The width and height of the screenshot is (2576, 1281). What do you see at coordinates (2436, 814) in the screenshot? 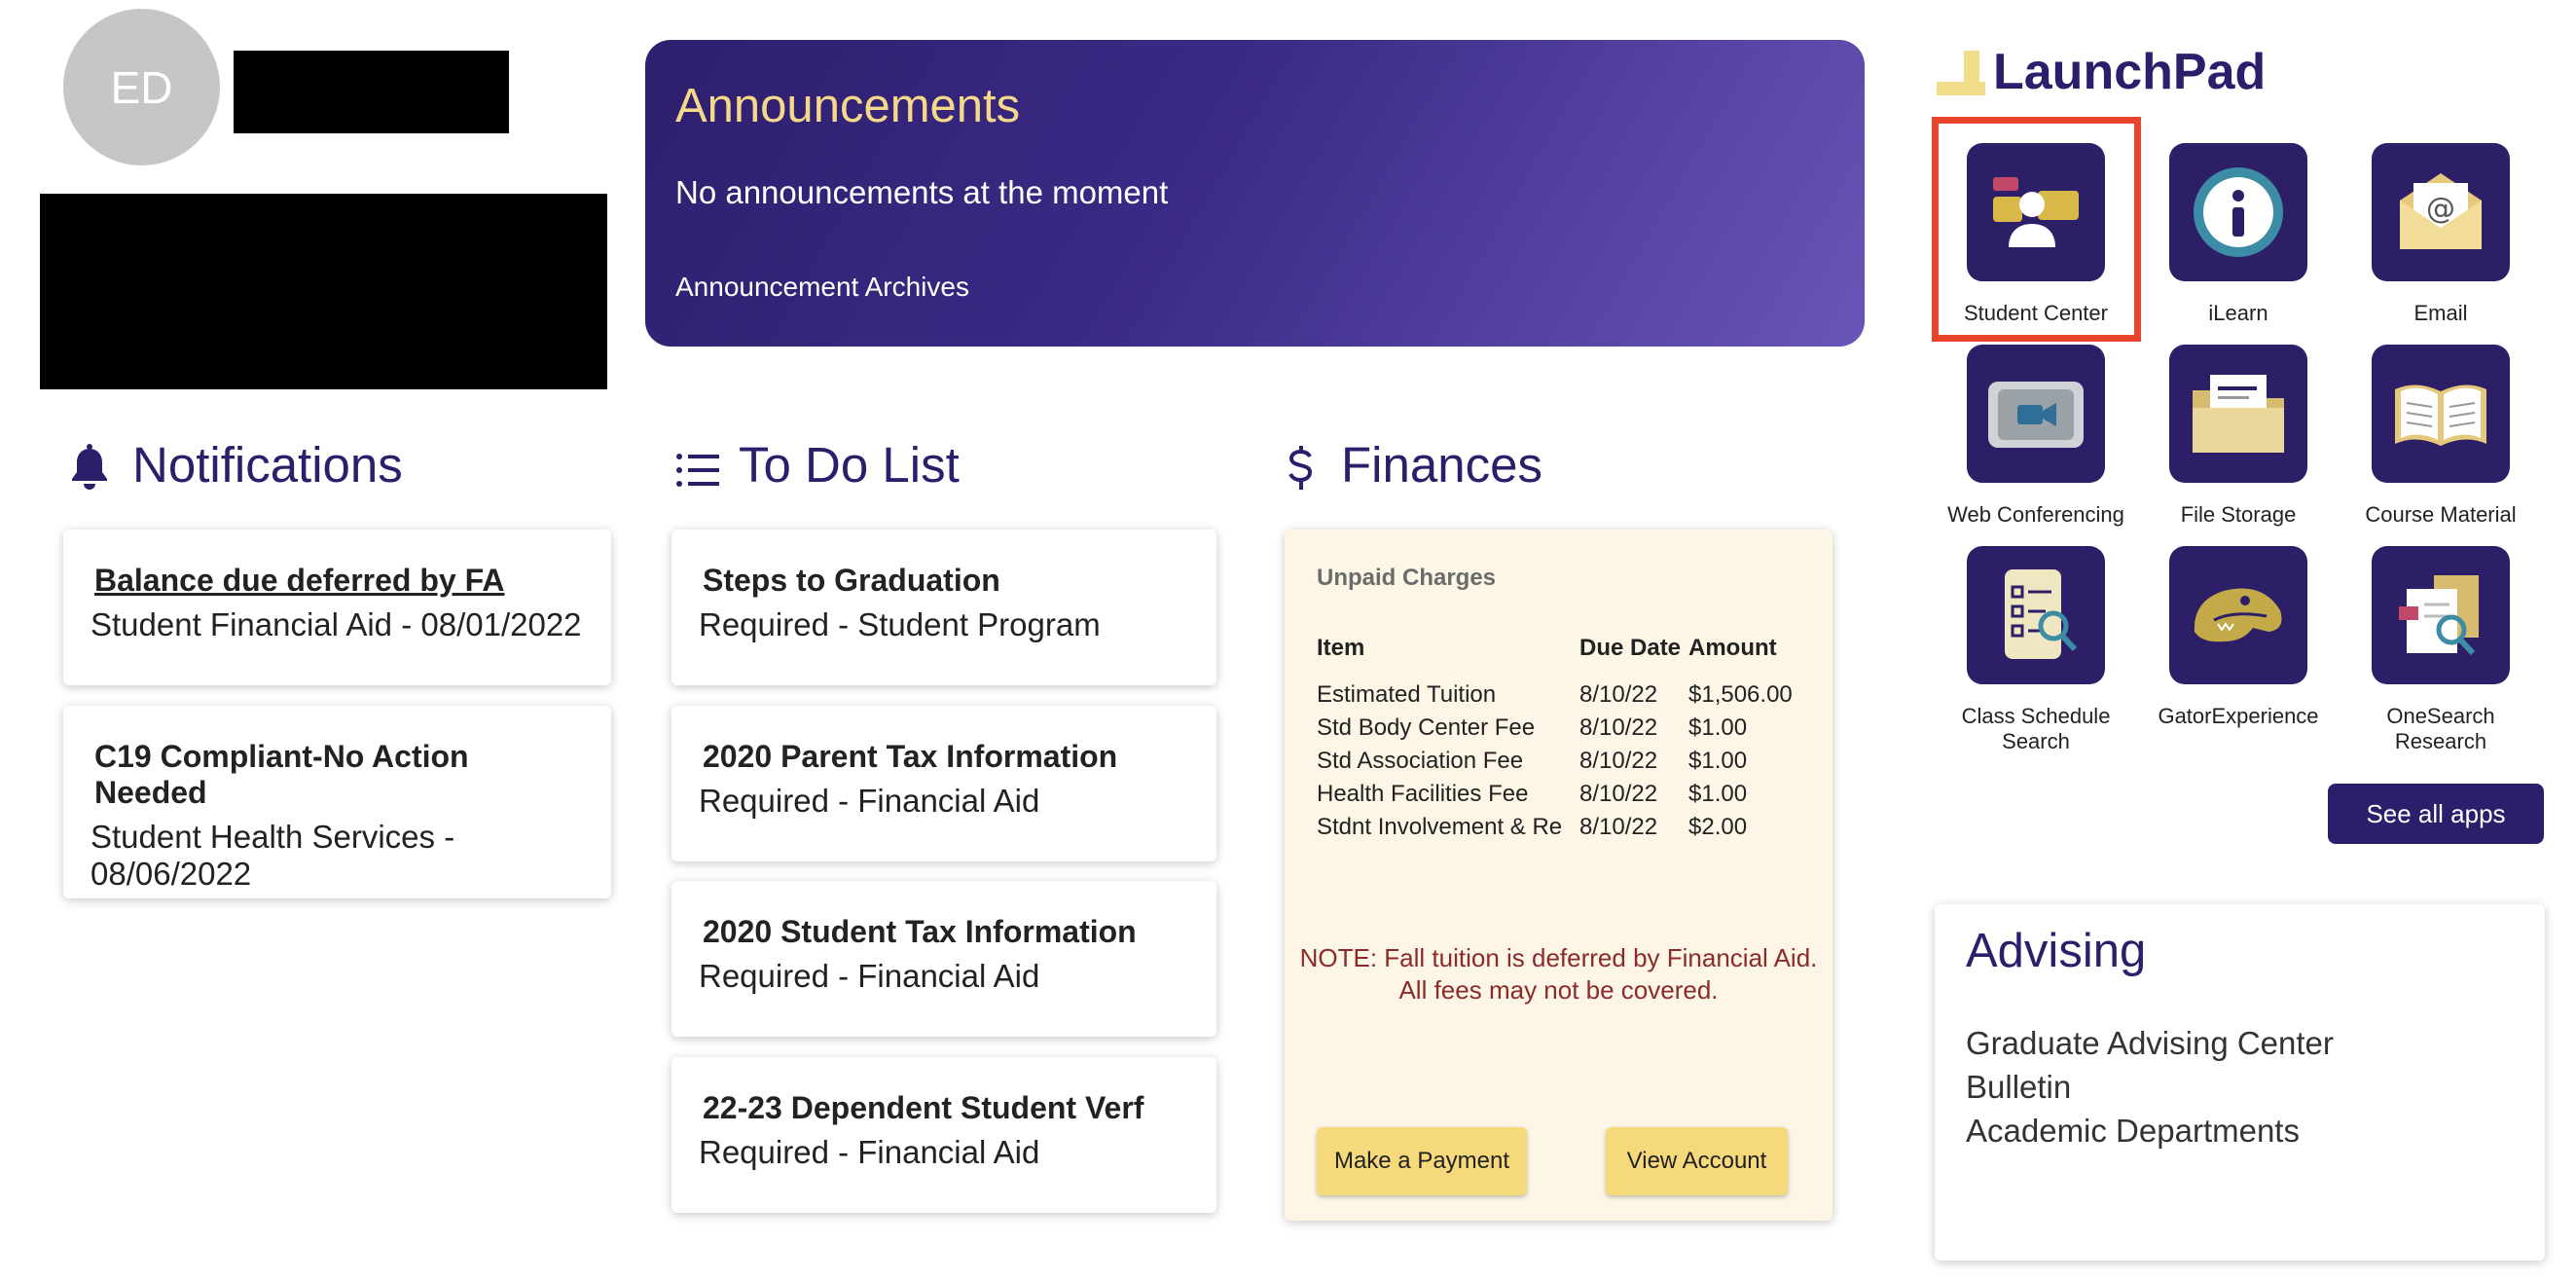
I see `see-all-apps-button: See all apps` at bounding box center [2436, 814].